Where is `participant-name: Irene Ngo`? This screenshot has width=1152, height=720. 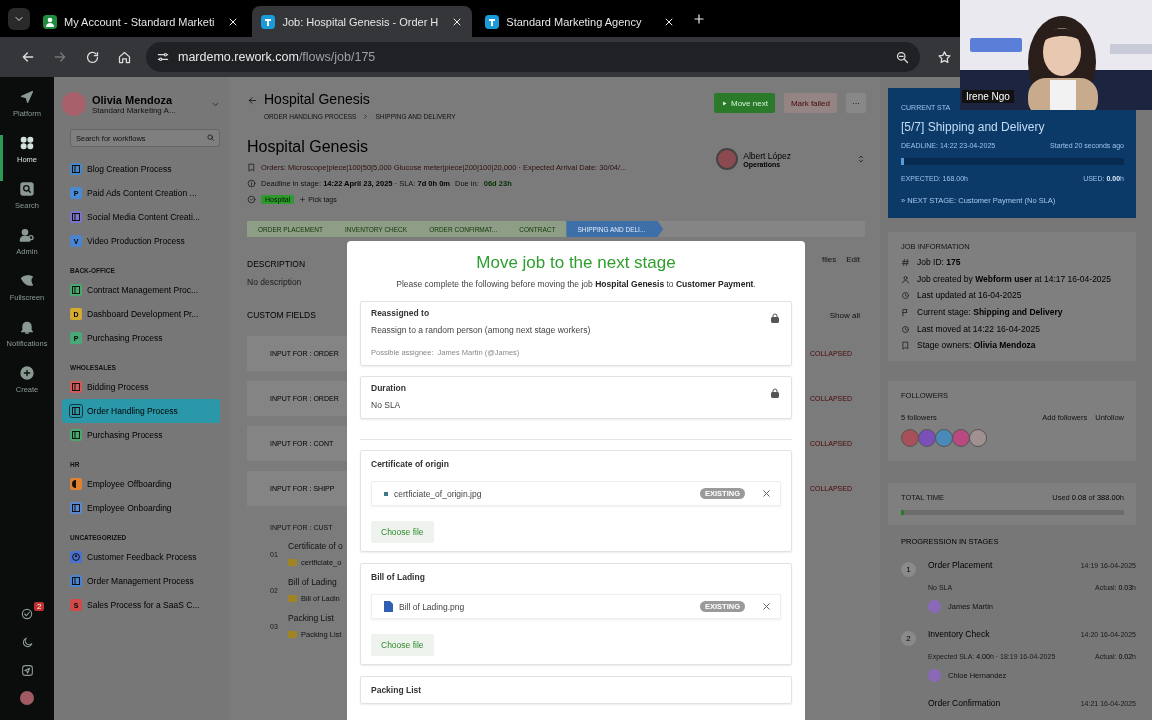 participant-name: Irene Ngo is located at coordinates (988, 96).